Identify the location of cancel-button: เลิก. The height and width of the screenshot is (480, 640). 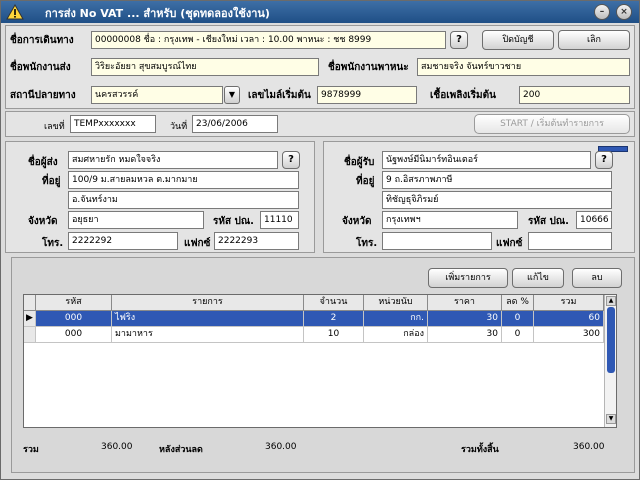
(594, 40).